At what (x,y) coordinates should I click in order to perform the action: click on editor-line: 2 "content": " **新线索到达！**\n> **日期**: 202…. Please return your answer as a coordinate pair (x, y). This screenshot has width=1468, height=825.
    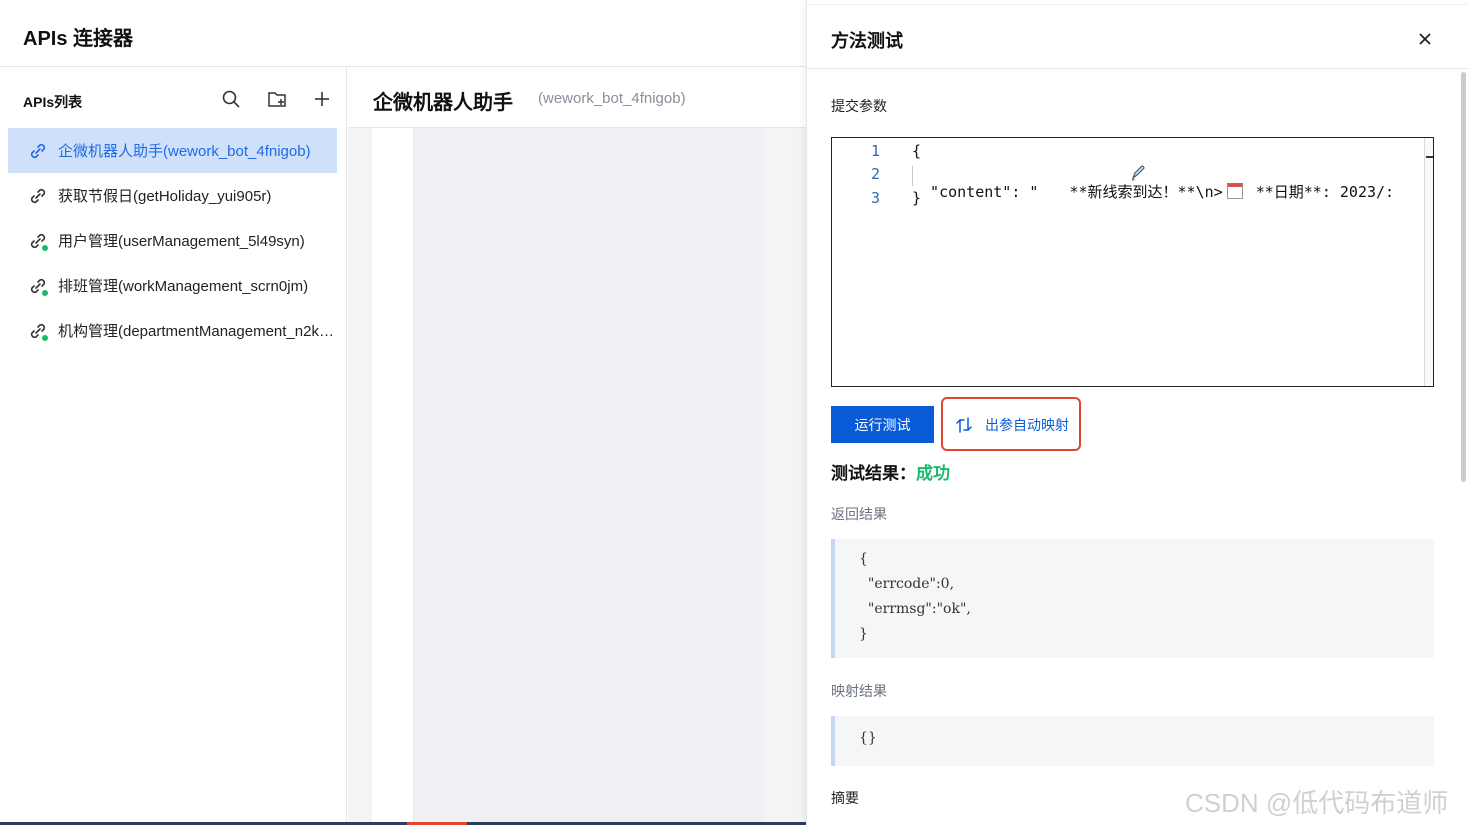
    Looking at the image, I should click on (1132, 181).